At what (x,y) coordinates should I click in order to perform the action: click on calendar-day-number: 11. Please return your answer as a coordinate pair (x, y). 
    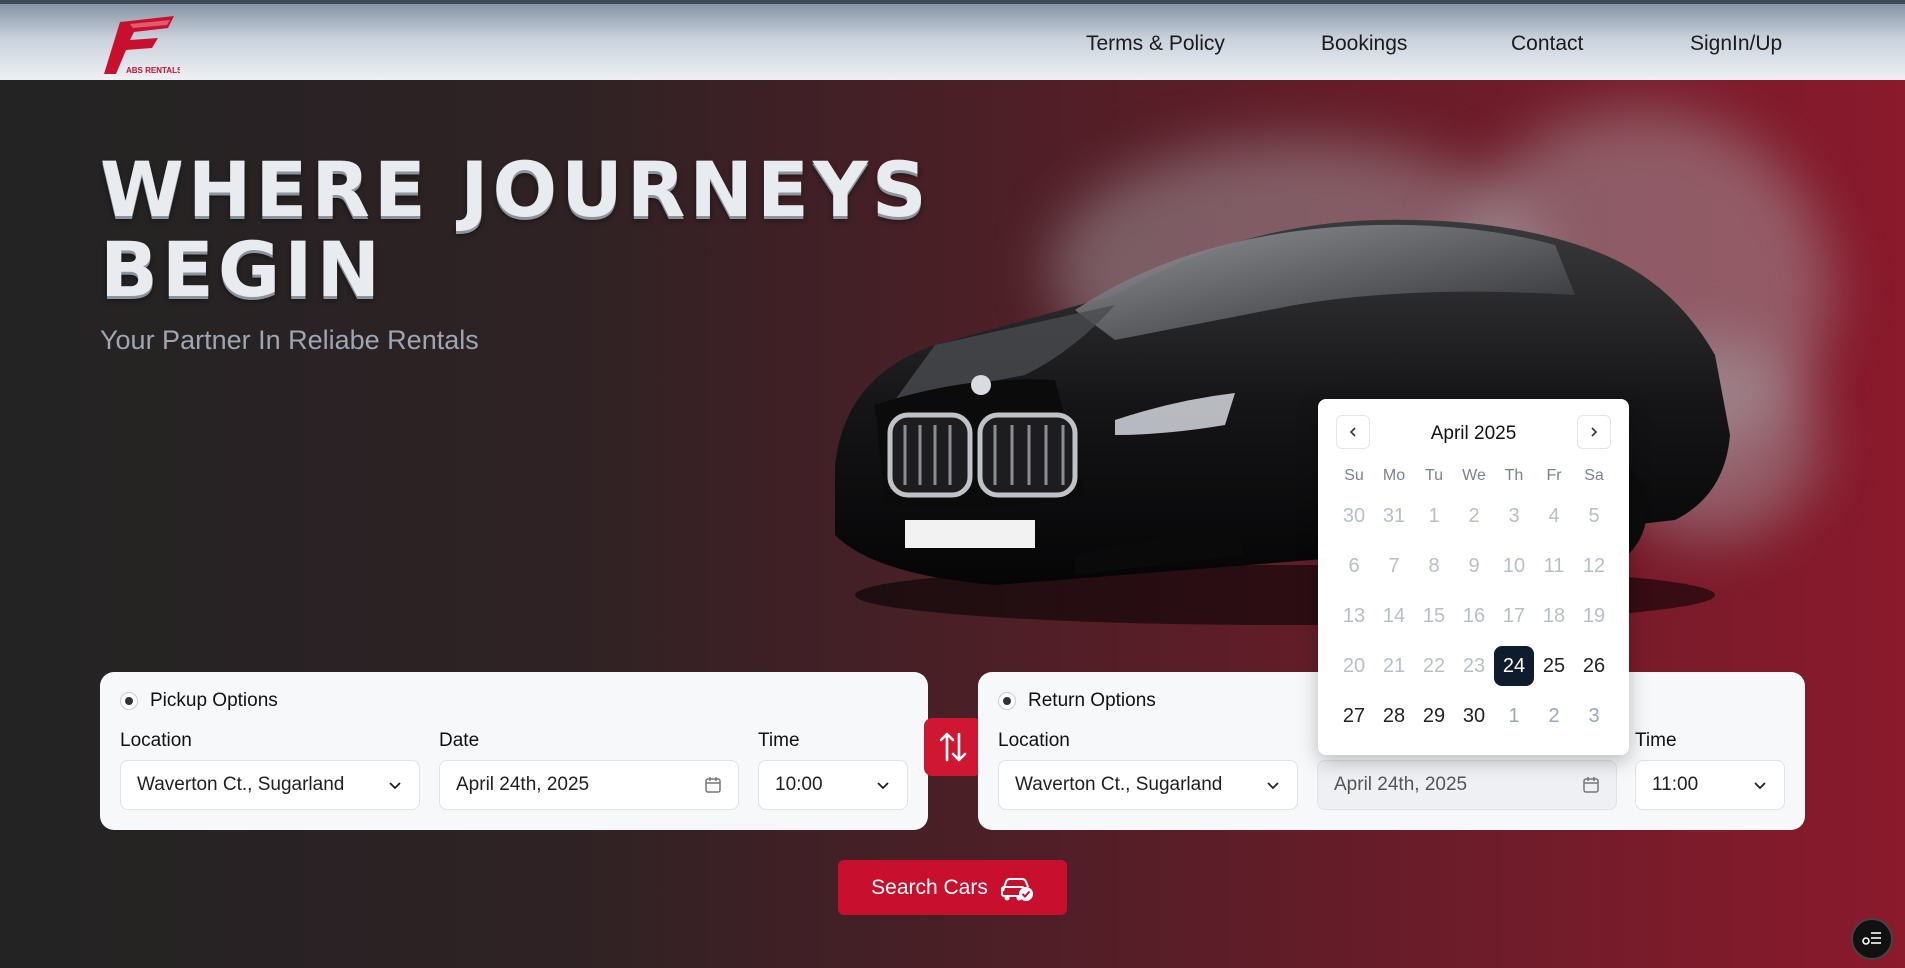
    Looking at the image, I should click on (1554, 565).